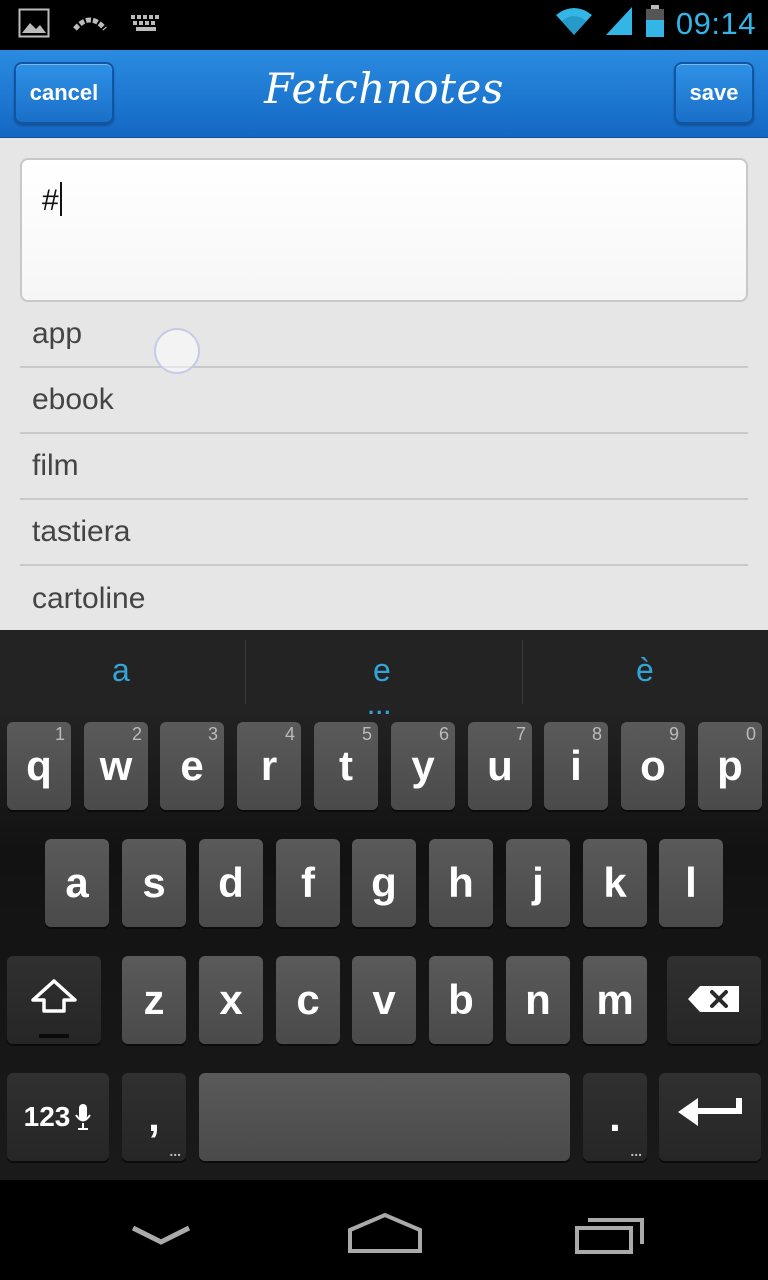  What do you see at coordinates (384, 883) in the screenshot?
I see `key-g: g` at bounding box center [384, 883].